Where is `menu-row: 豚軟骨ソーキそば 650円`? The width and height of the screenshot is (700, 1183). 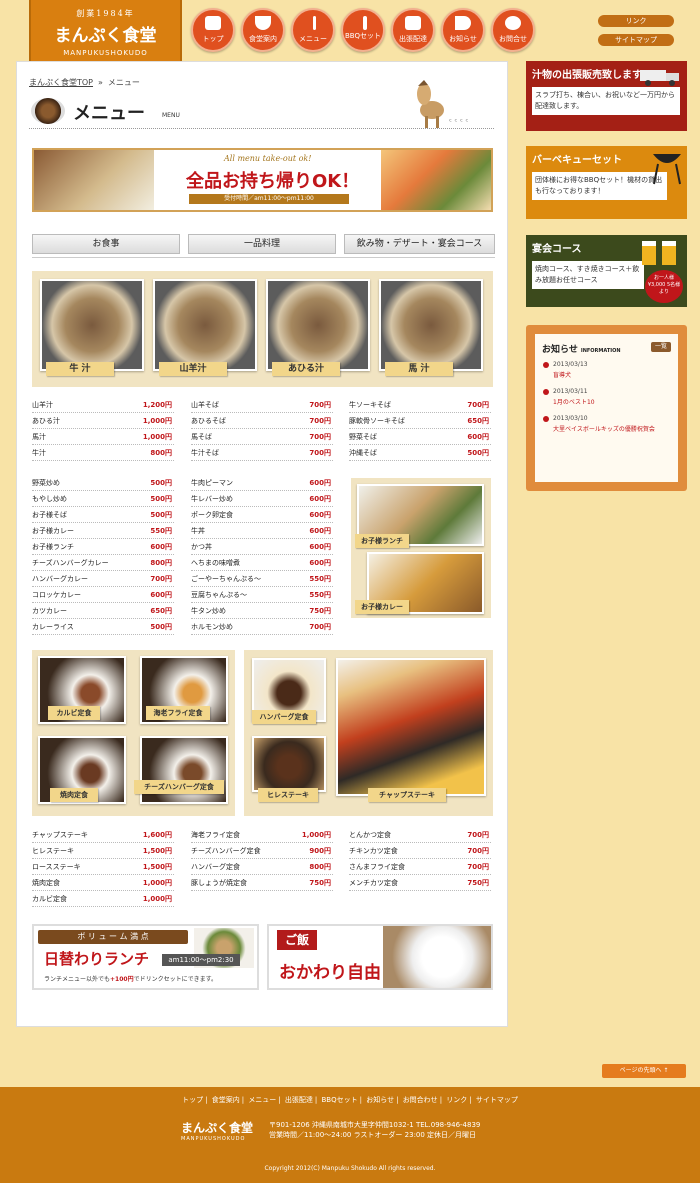 menu-row: 豚軟骨ソーキそば 650円 is located at coordinates (420, 421).